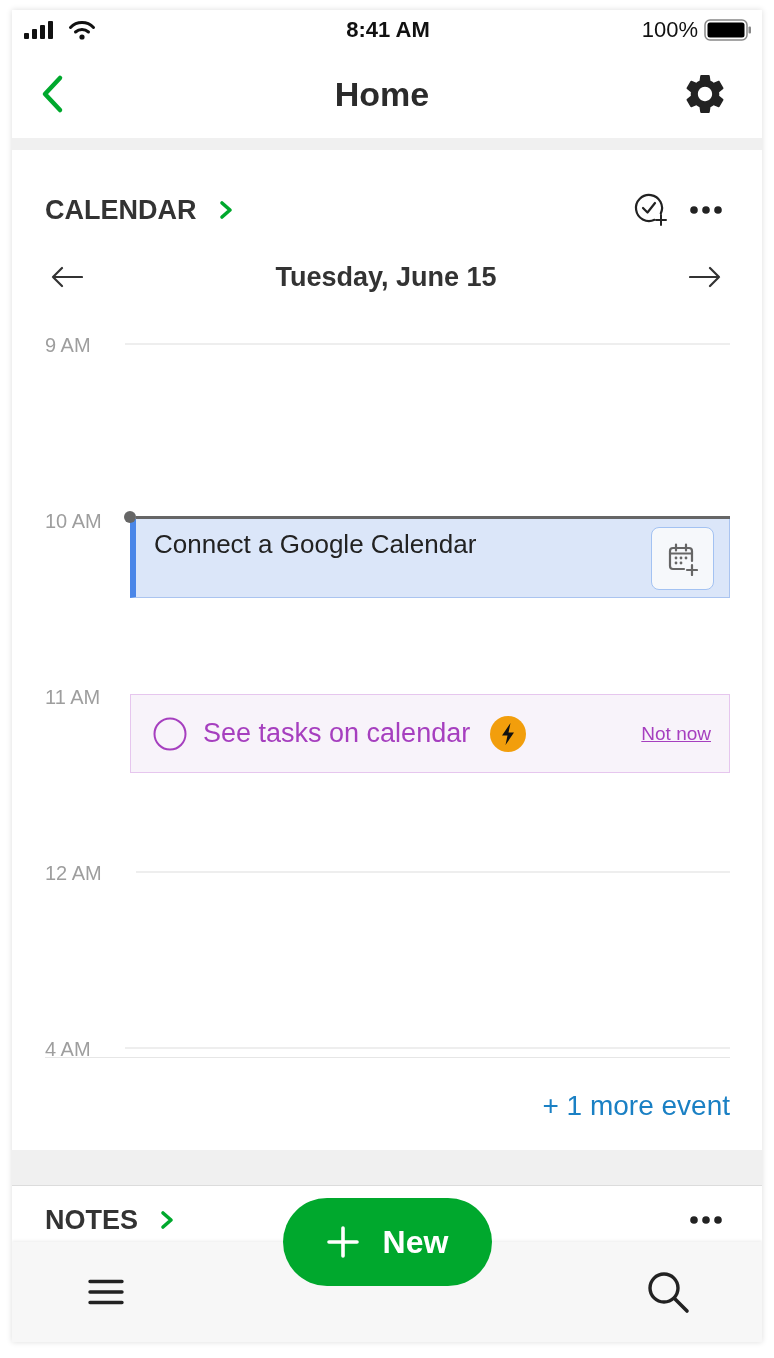 This screenshot has height=1358, width=774. I want to click on notes-title-link: NOTES, so click(109, 1220).